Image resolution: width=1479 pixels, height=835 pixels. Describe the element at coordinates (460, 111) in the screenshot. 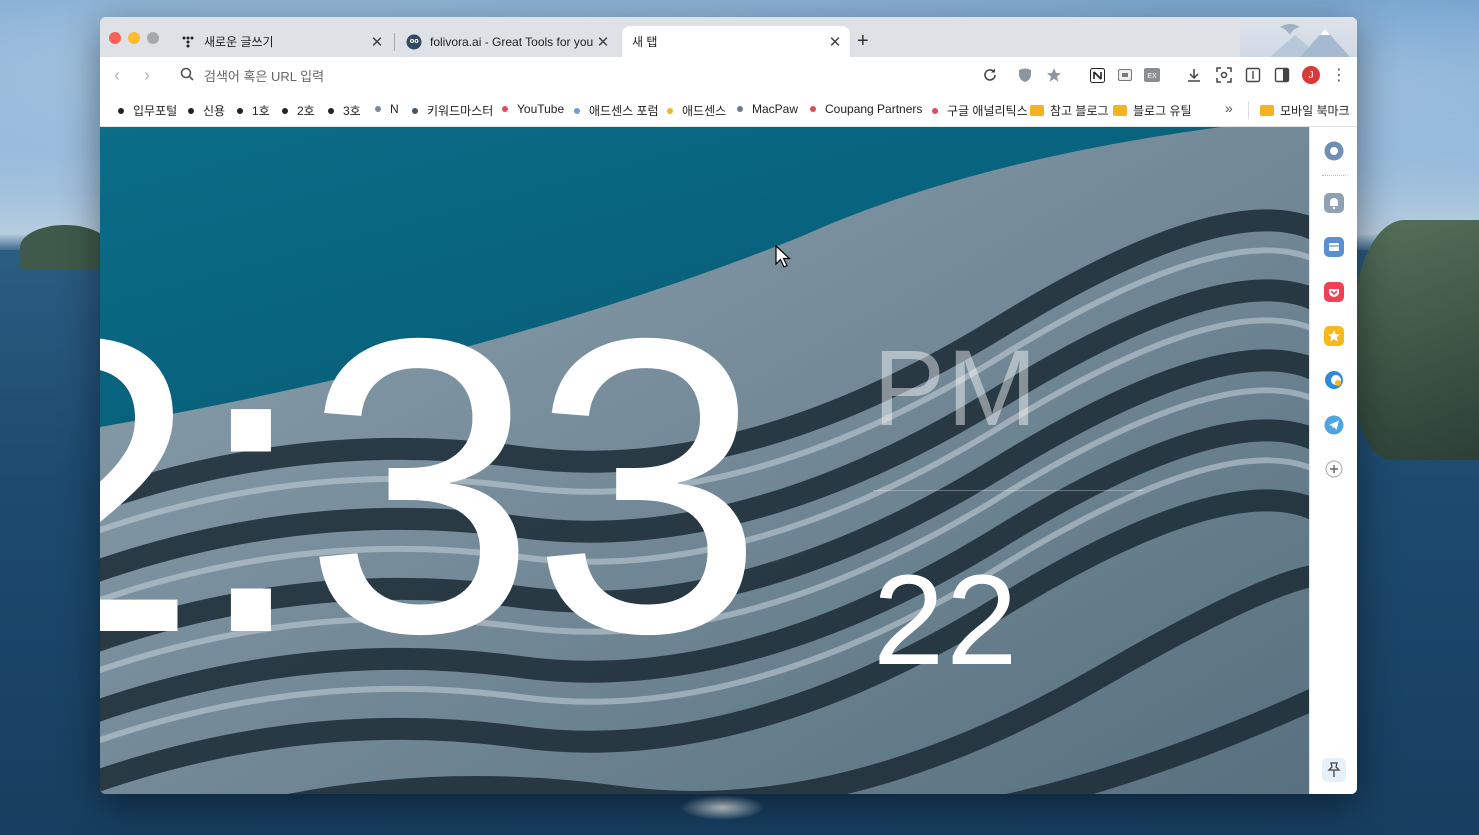

I see `bookmark-label: 키워드마스터` at that location.